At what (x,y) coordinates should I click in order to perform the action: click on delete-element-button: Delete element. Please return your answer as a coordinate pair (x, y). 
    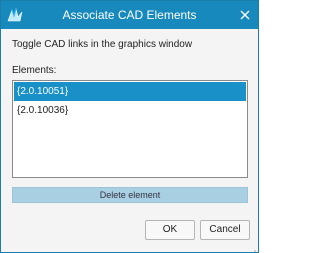
    Looking at the image, I should click on (130, 195).